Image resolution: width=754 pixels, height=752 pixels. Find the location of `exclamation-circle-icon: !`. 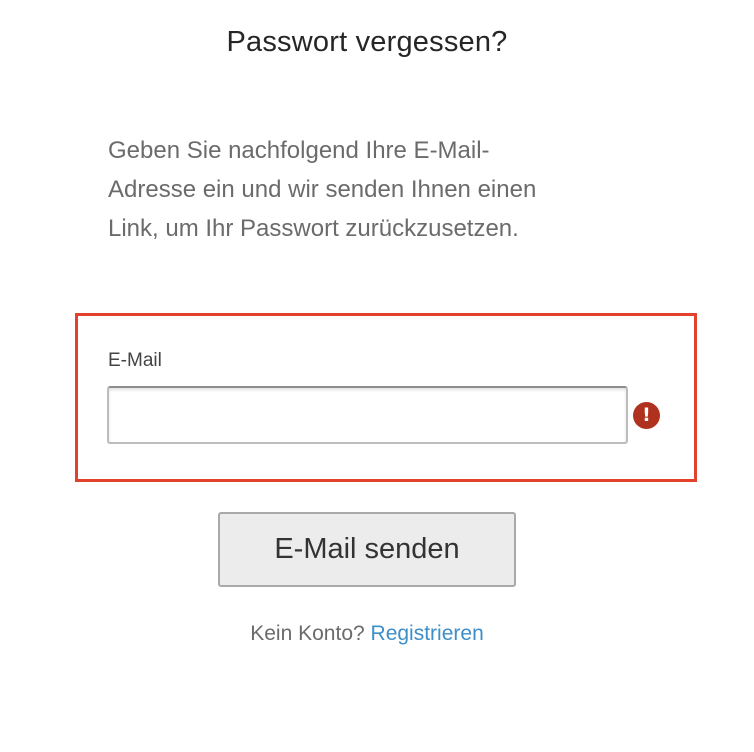

exclamation-circle-icon: ! is located at coordinates (646, 415).